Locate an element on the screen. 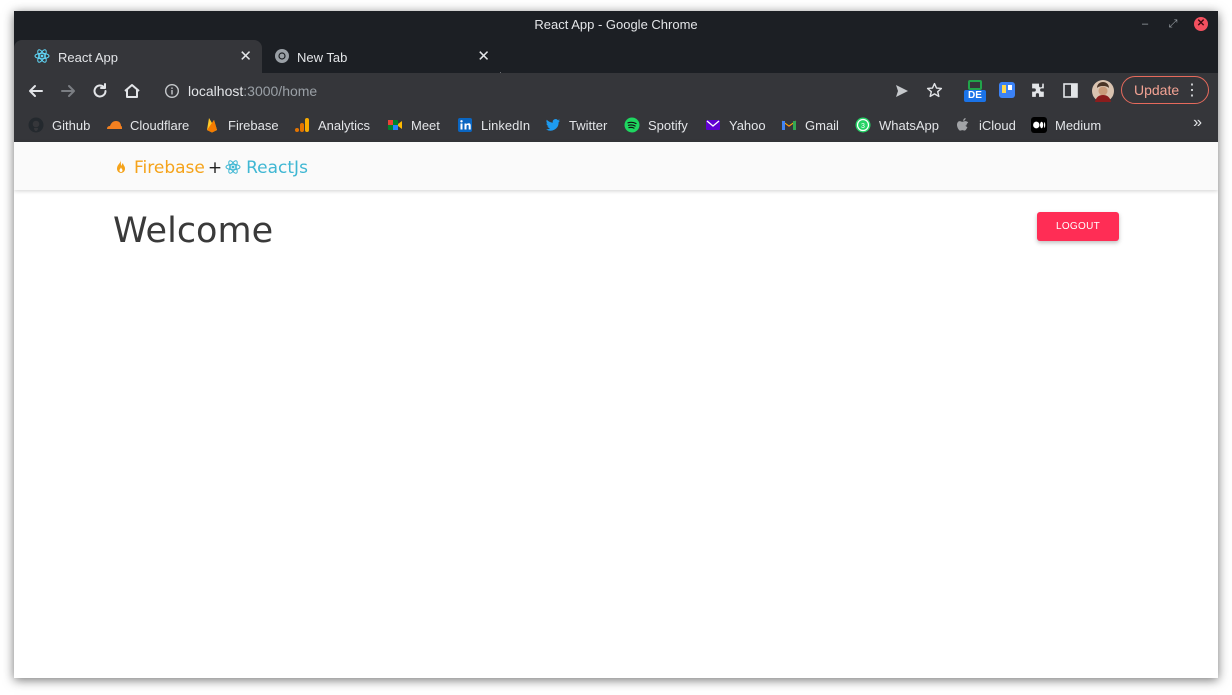  forward-arrow-icon is located at coordinates (68, 91).